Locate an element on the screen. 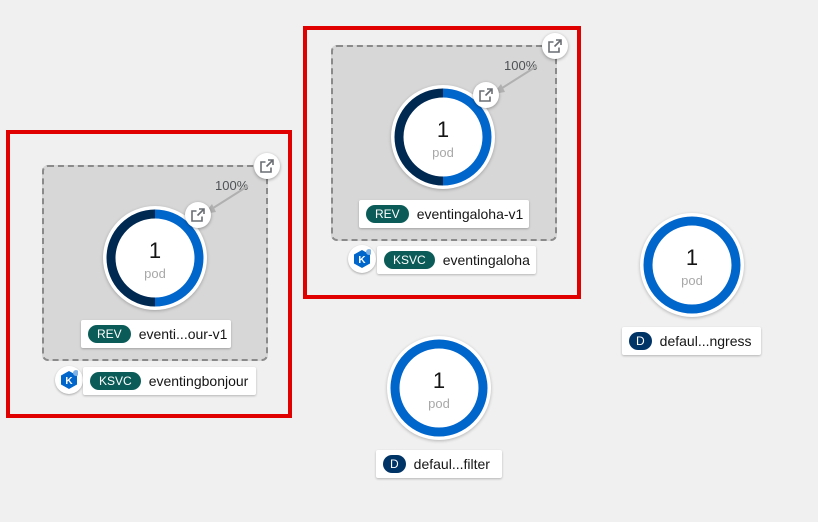 Image resolution: width=818 pixels, height=522 pixels. deployment-name: defaul...filter is located at coordinates (451, 464).